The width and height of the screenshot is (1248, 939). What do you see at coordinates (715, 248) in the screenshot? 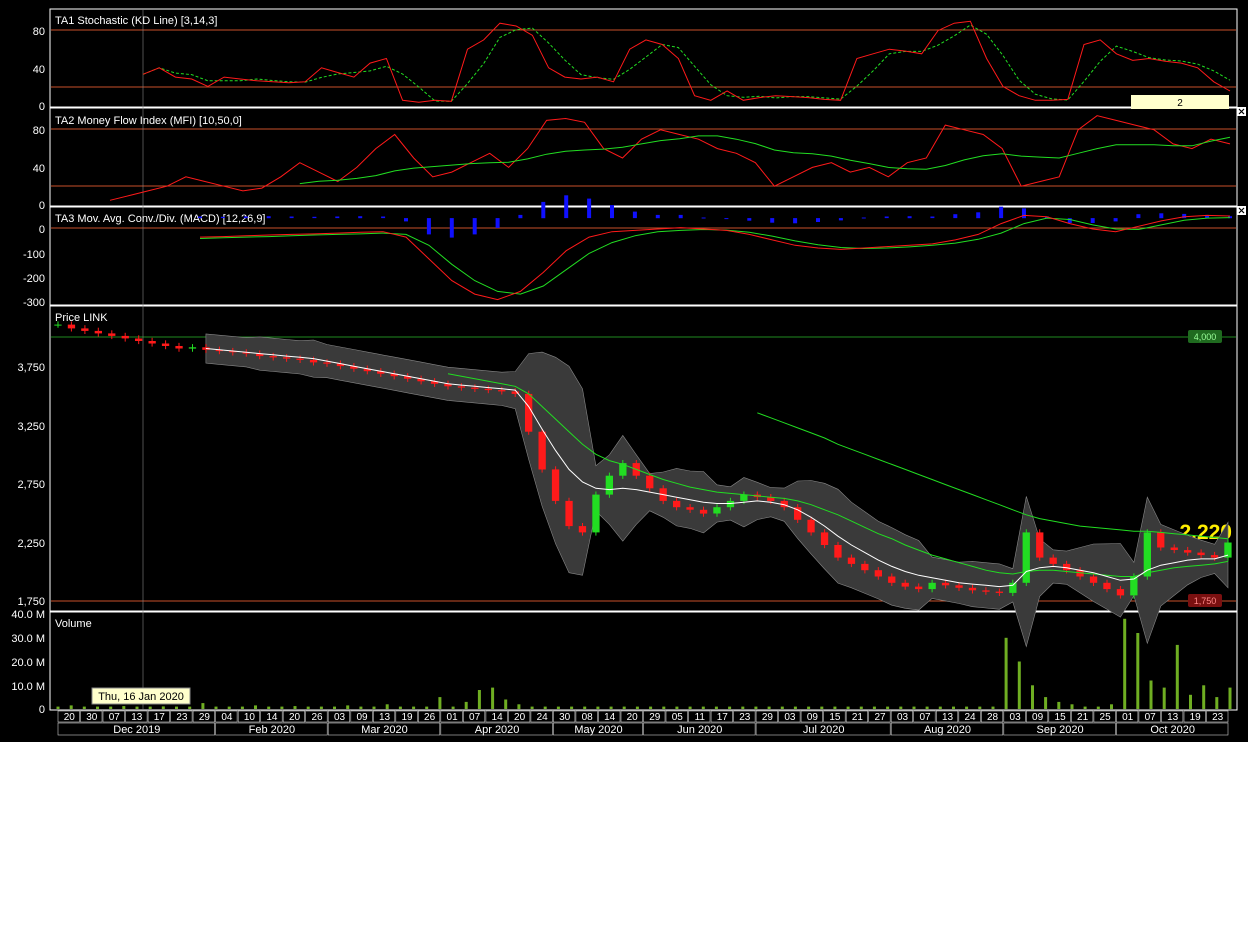
I see `macd-series` at bounding box center [715, 248].